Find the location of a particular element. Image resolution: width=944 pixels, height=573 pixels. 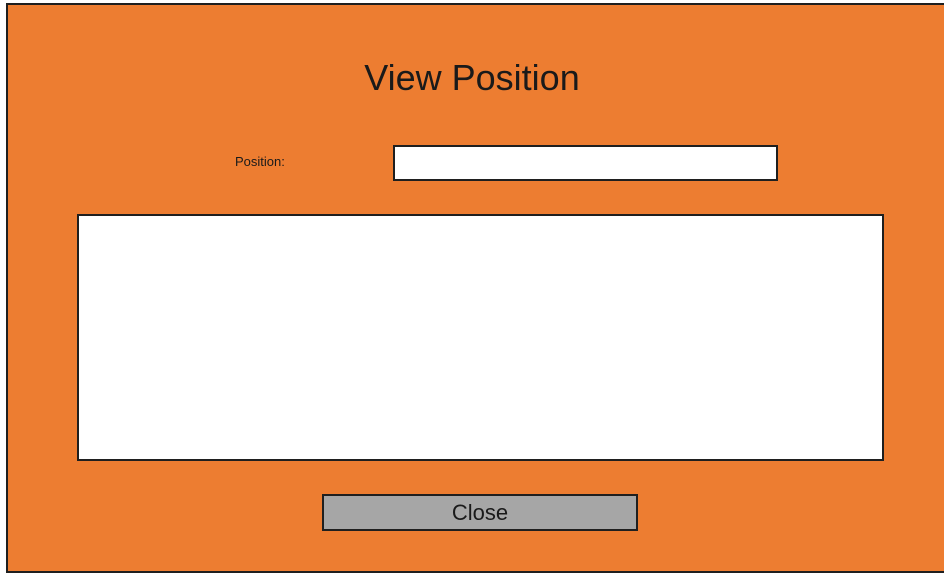

page-title: View Position is located at coordinates (472, 77).